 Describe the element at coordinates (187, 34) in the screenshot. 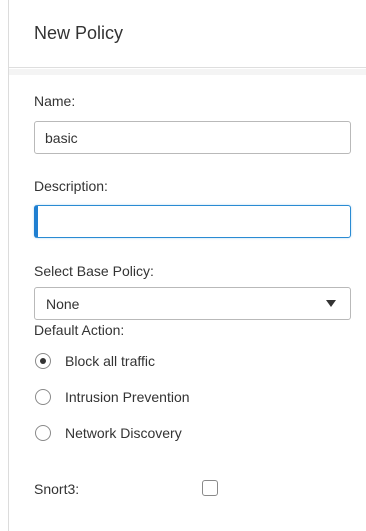

I see `panel-header: New Policy` at that location.